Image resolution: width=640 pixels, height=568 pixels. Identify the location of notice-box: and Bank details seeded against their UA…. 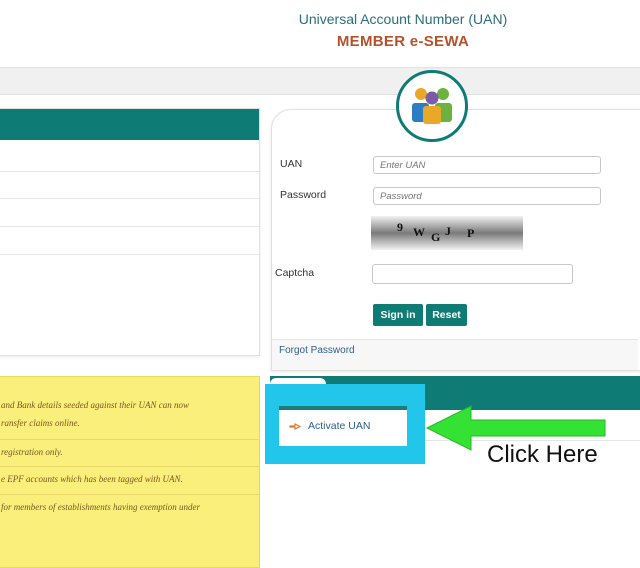
(130, 472).